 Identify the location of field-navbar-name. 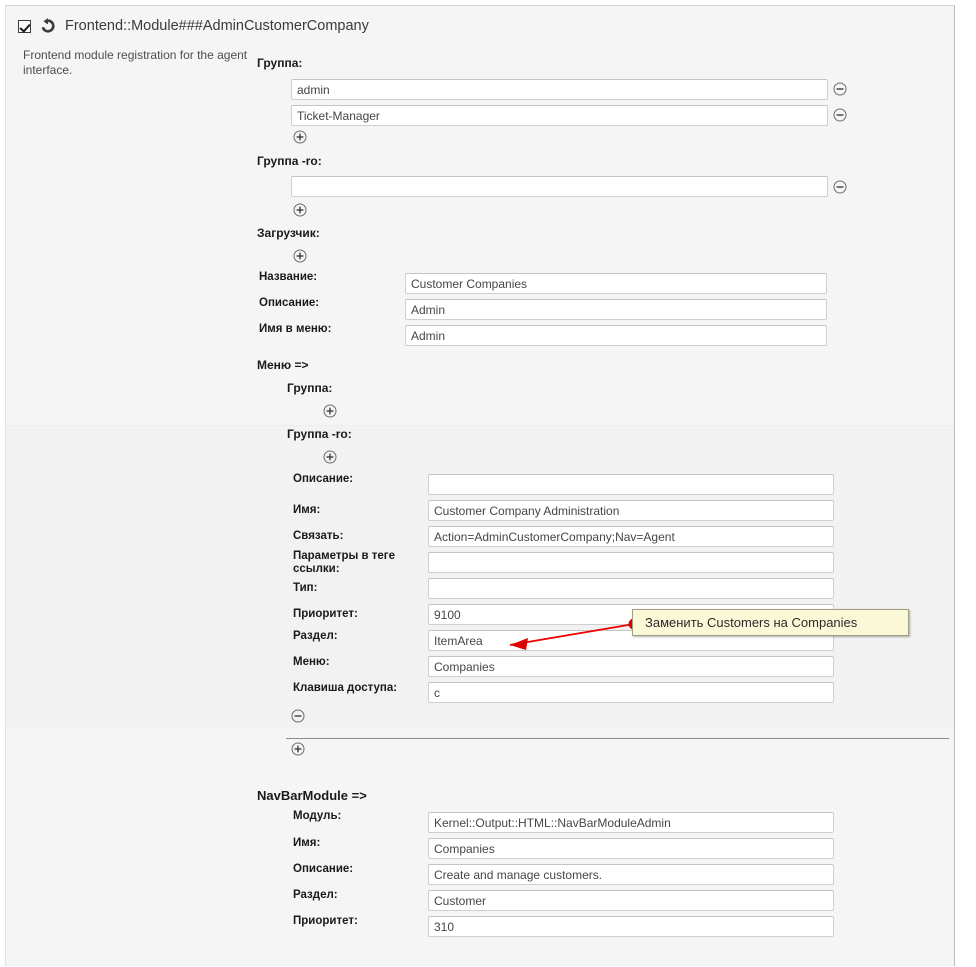
(631, 848).